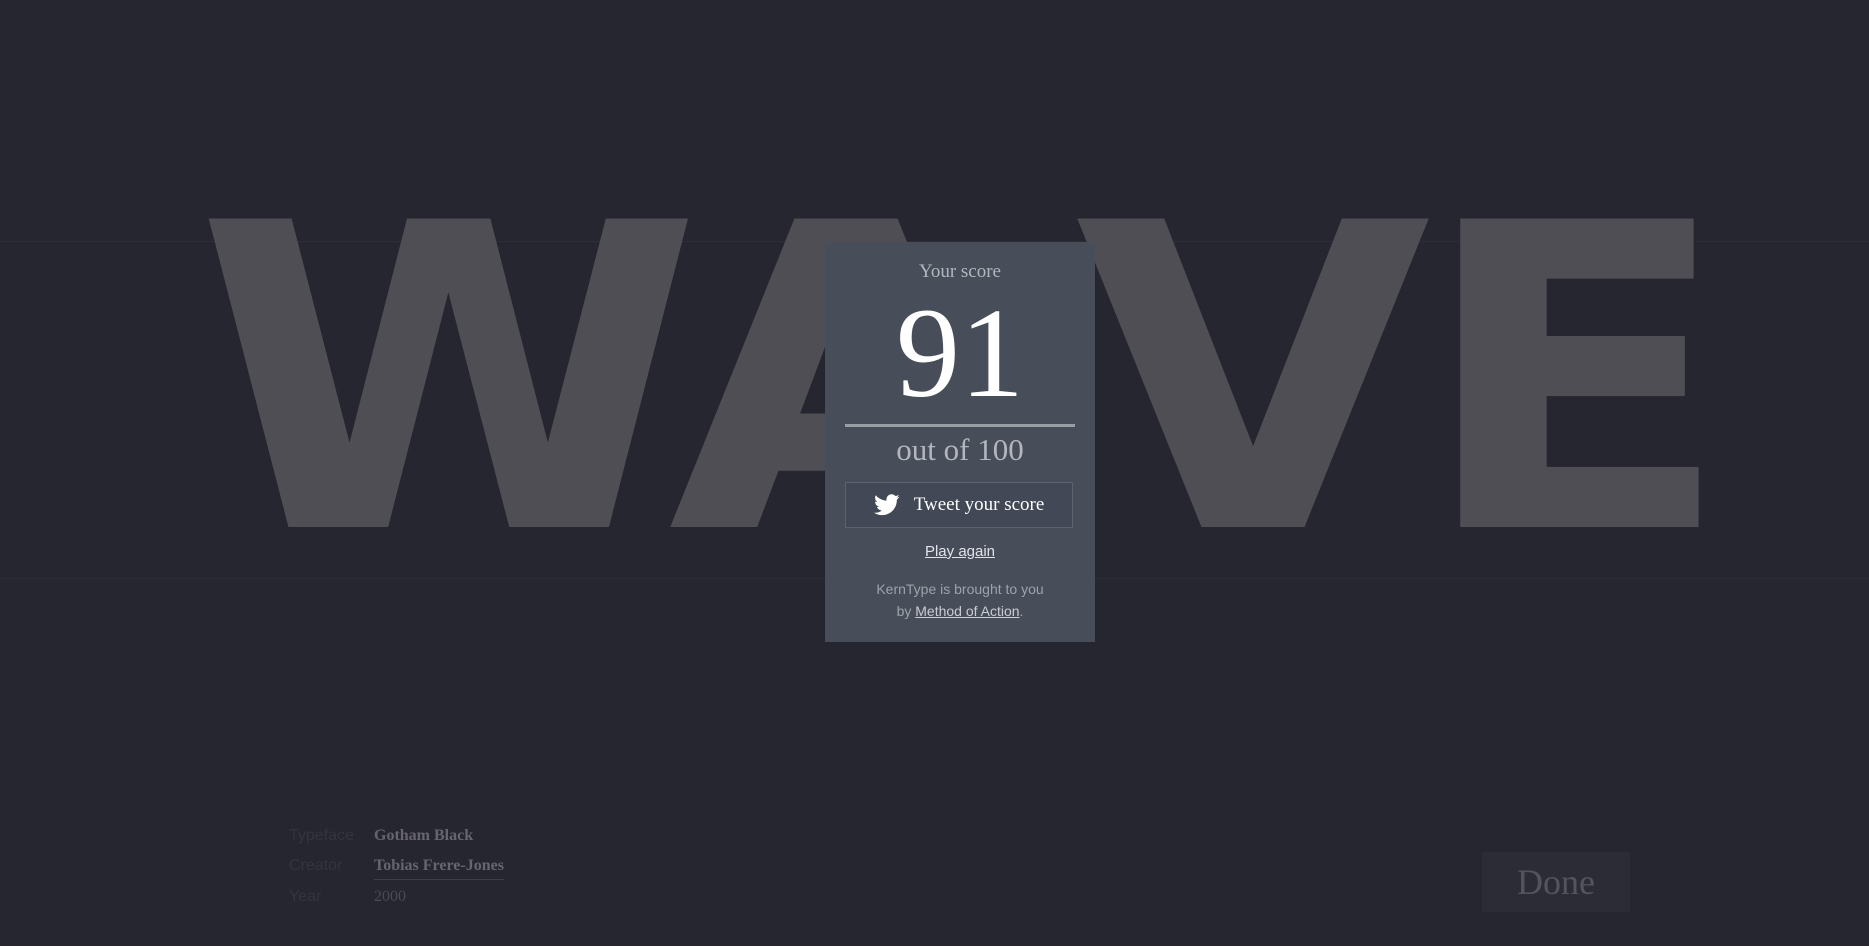 Image resolution: width=1869 pixels, height=948 pixels. I want to click on play-again-link: Play again, so click(960, 551).